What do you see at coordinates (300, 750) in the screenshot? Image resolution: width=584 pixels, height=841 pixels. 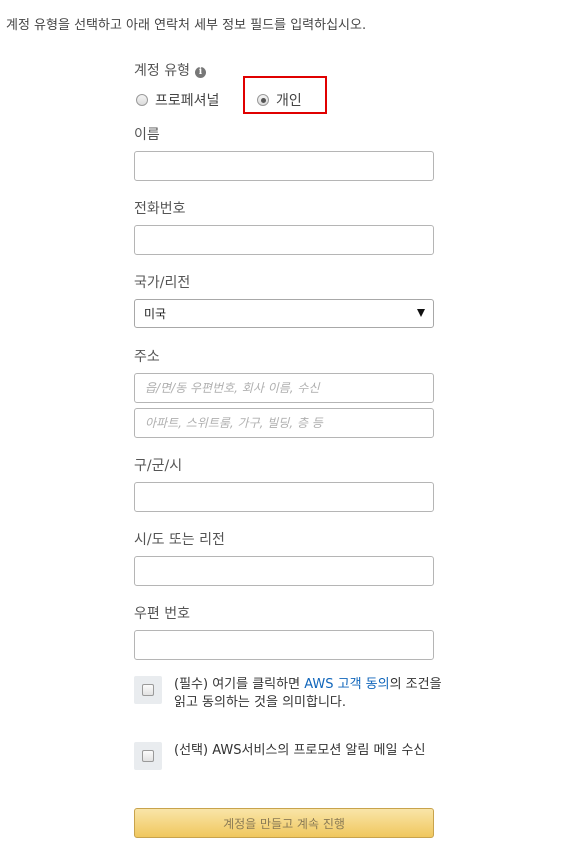 I see `optional-promo-text: (선택) AWS서비스의 프로모션 알림 메일 수신` at bounding box center [300, 750].